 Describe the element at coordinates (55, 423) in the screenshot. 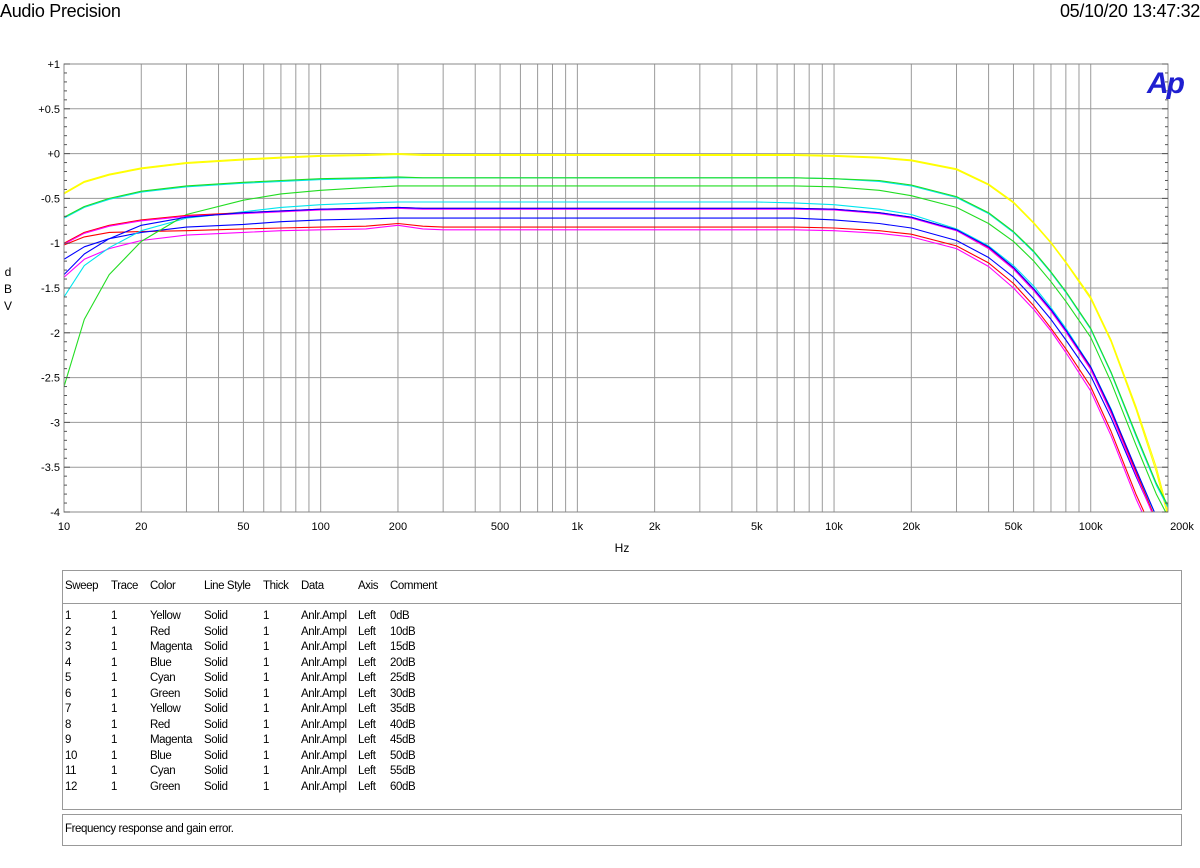

I see `y-tick-label: -3` at that location.